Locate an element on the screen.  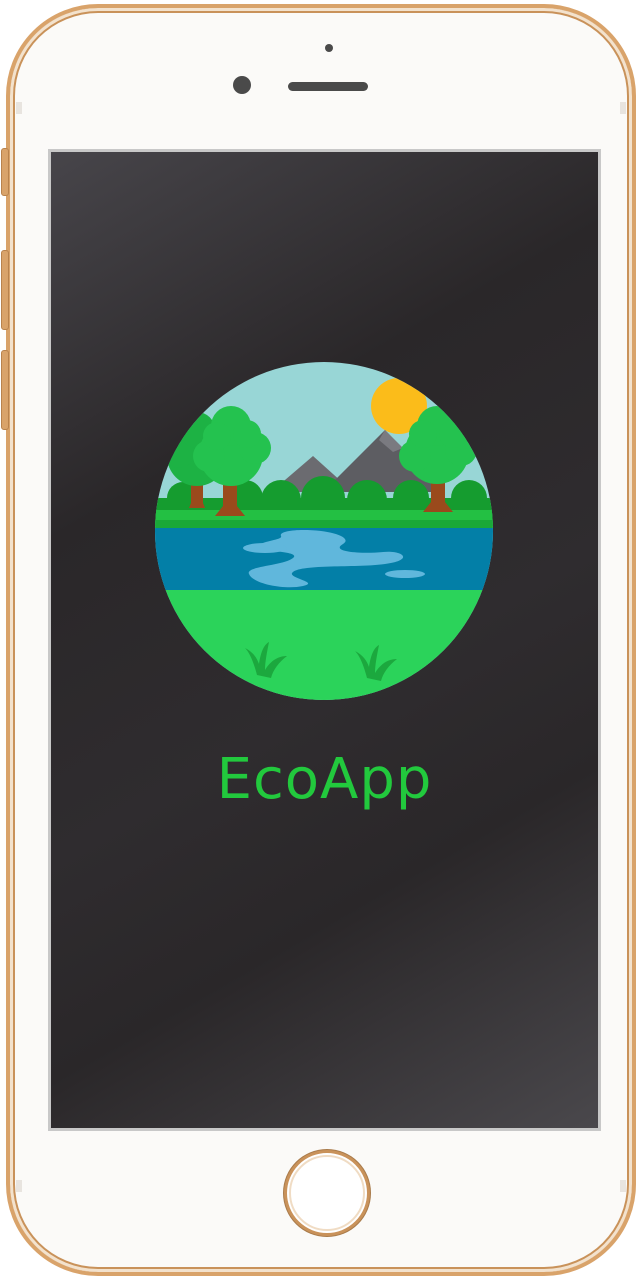
home-button is located at coordinates (327, 1193).